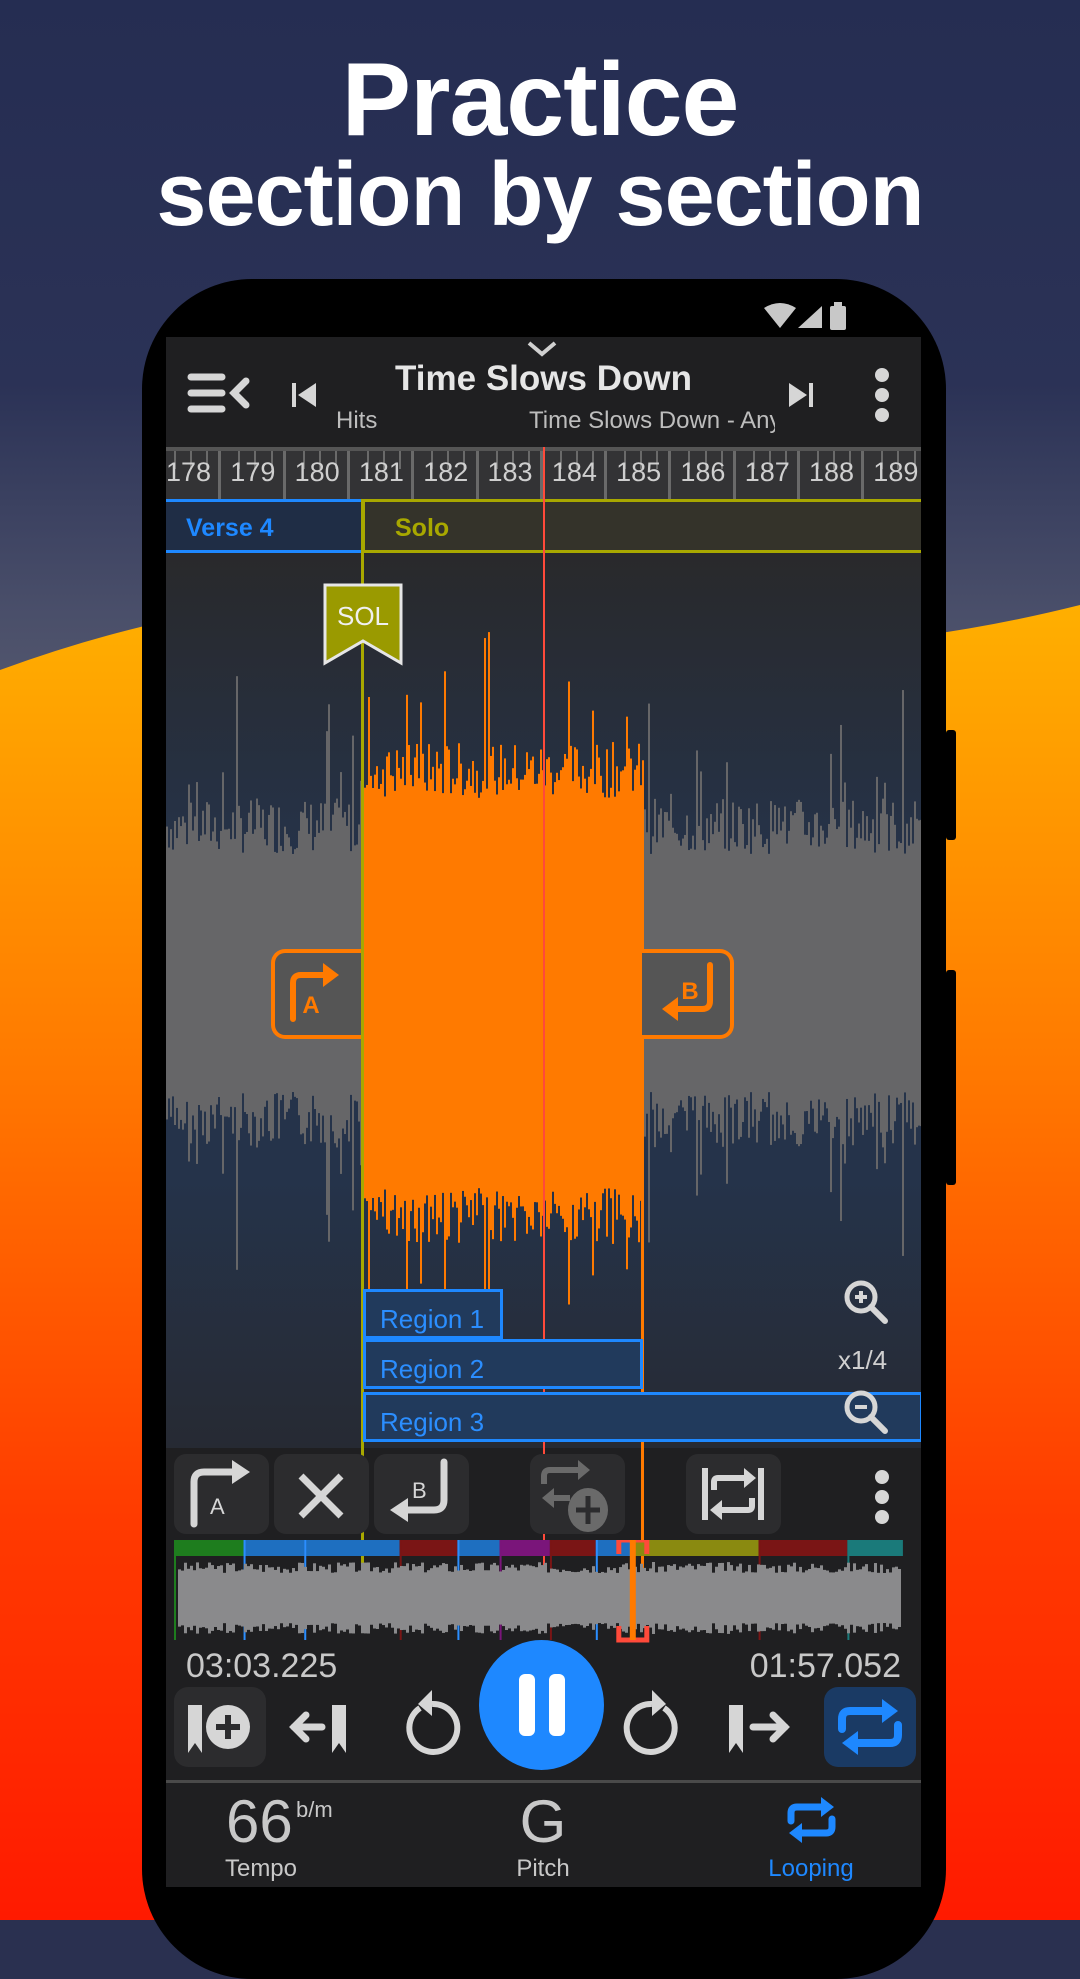 The height and width of the screenshot is (1979, 1080). I want to click on ruler-tick, so click(348, 477).